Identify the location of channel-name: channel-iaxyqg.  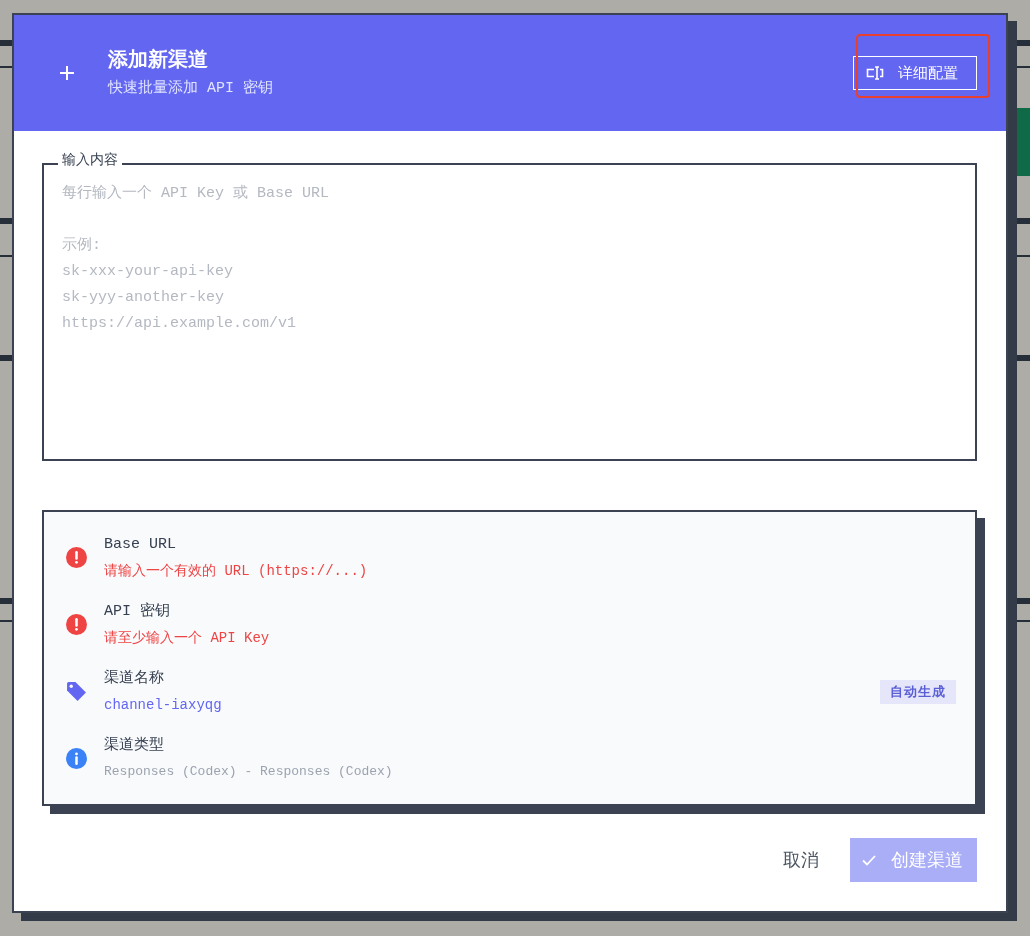
(163, 705).